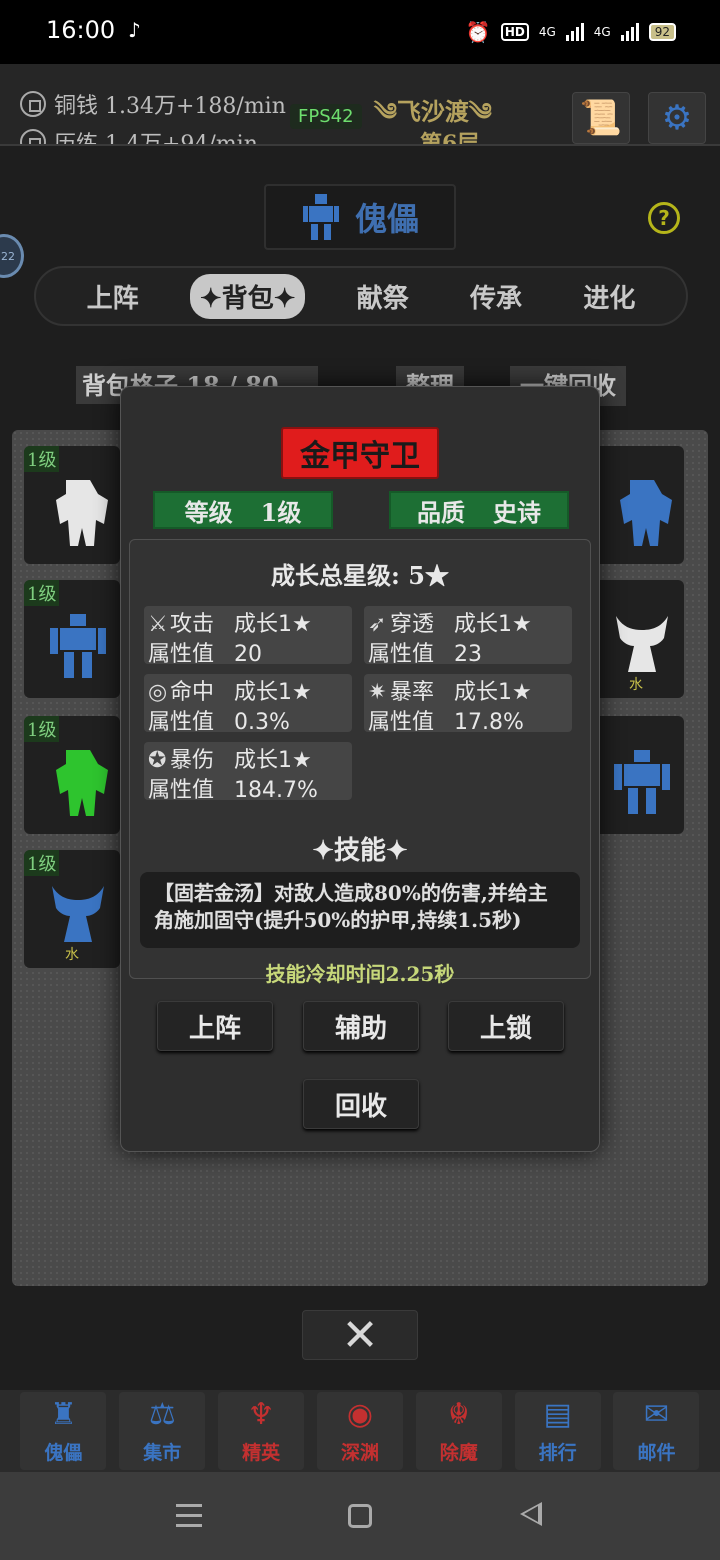 The height and width of the screenshot is (1560, 720). Describe the element at coordinates (158, 692) in the screenshot. I see `target-icon: ◎` at that location.